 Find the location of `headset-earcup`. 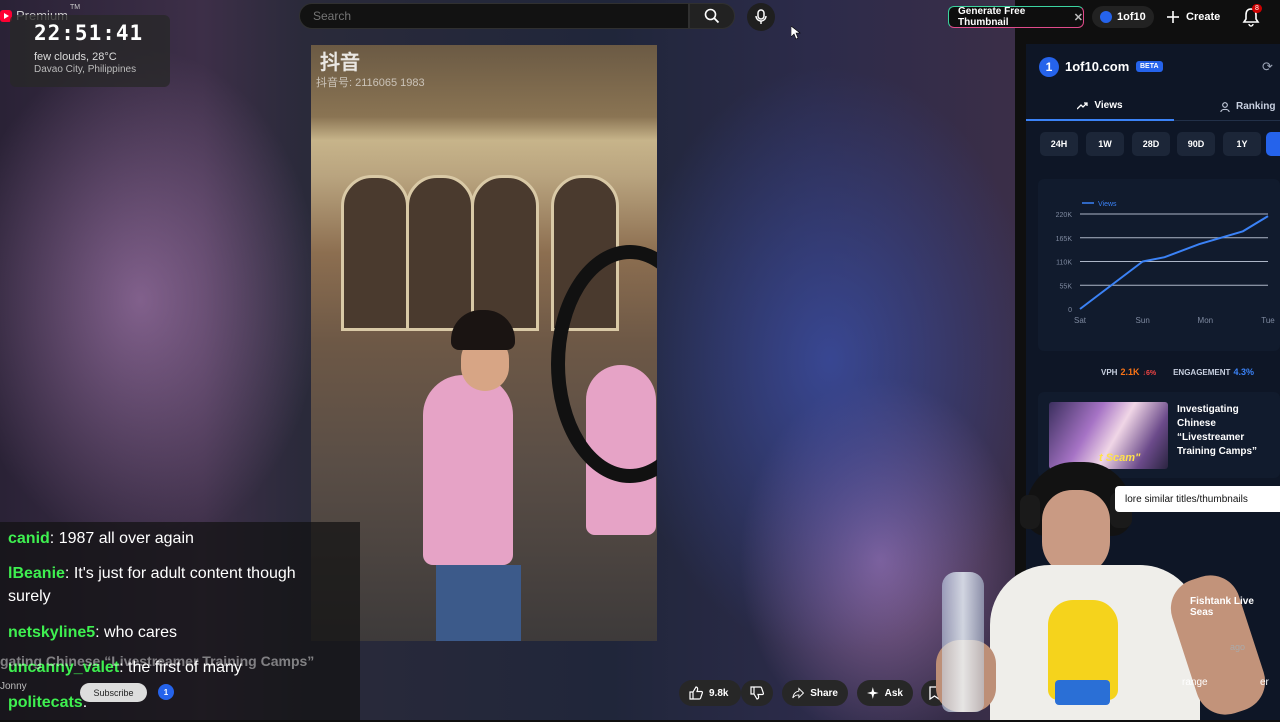

headset-earcup is located at coordinates (1030, 512).